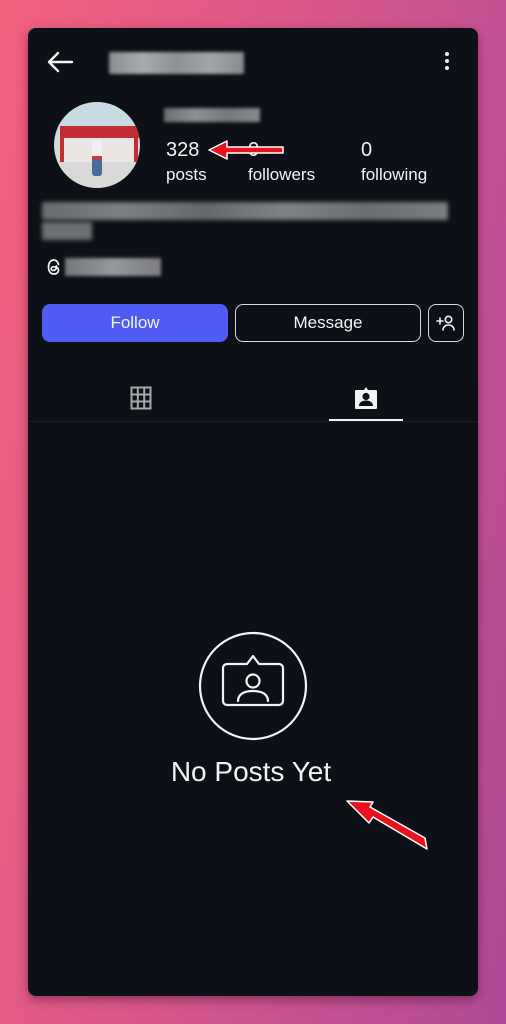  I want to click on suggested-accounts-button, so click(446, 323).